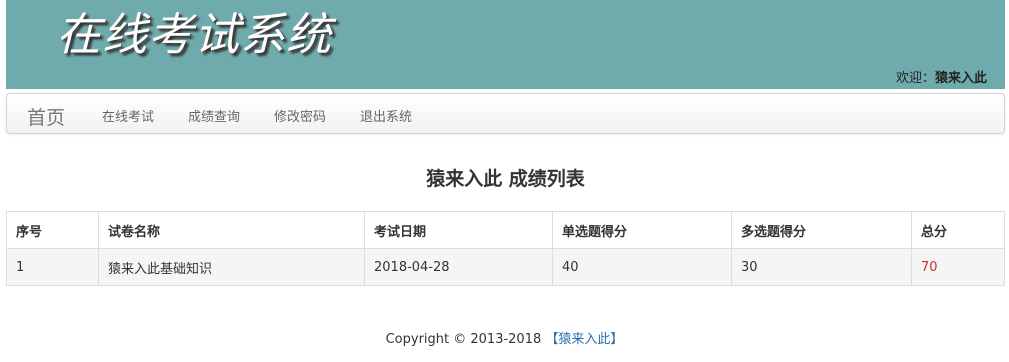 This screenshot has width=1009, height=362. What do you see at coordinates (214, 115) in the screenshot?
I see `nav-score-query: 成绩查询` at bounding box center [214, 115].